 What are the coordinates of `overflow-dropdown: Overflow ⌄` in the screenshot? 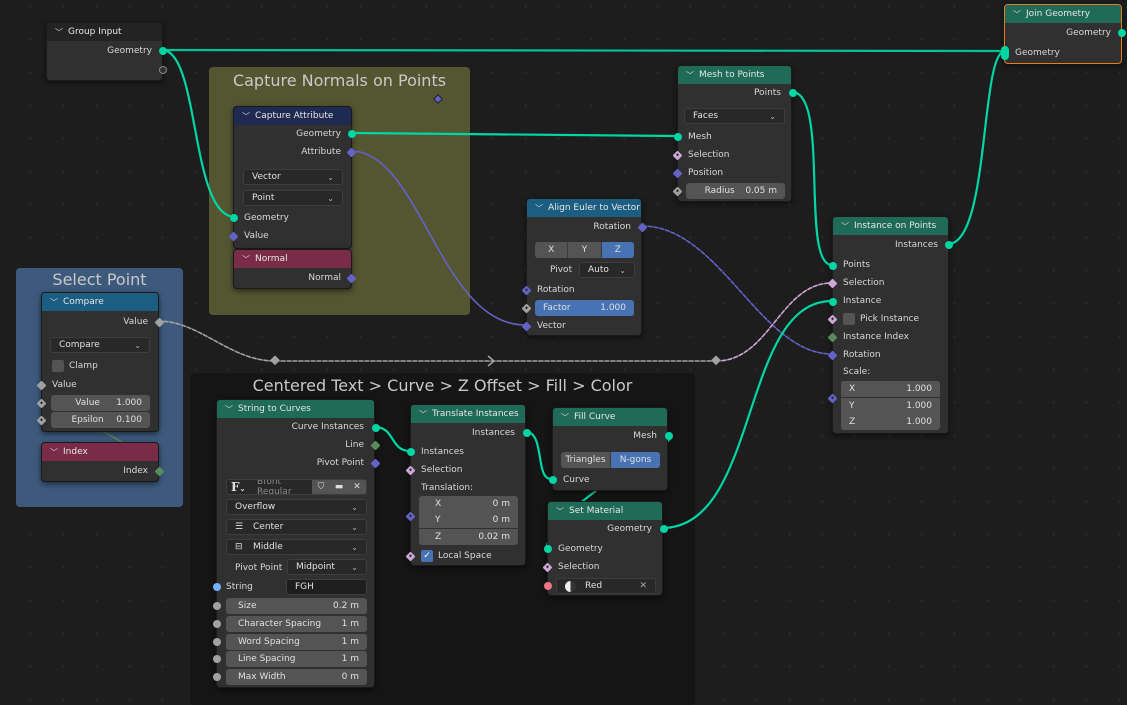 It's located at (296, 507).